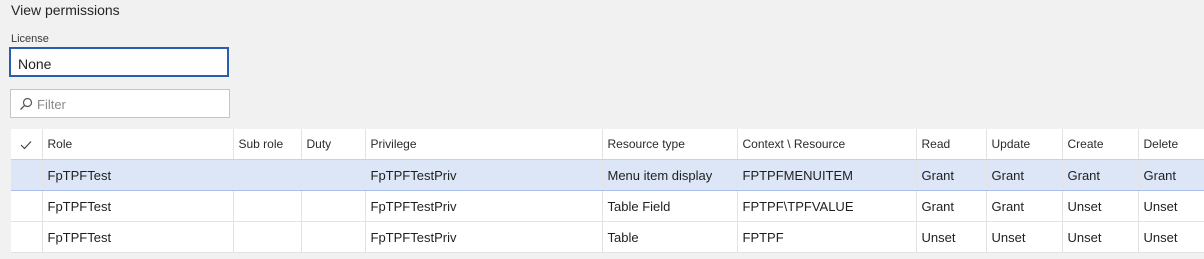  Describe the element at coordinates (1171, 144) in the screenshot. I see `column-header-delete: Delete` at that location.